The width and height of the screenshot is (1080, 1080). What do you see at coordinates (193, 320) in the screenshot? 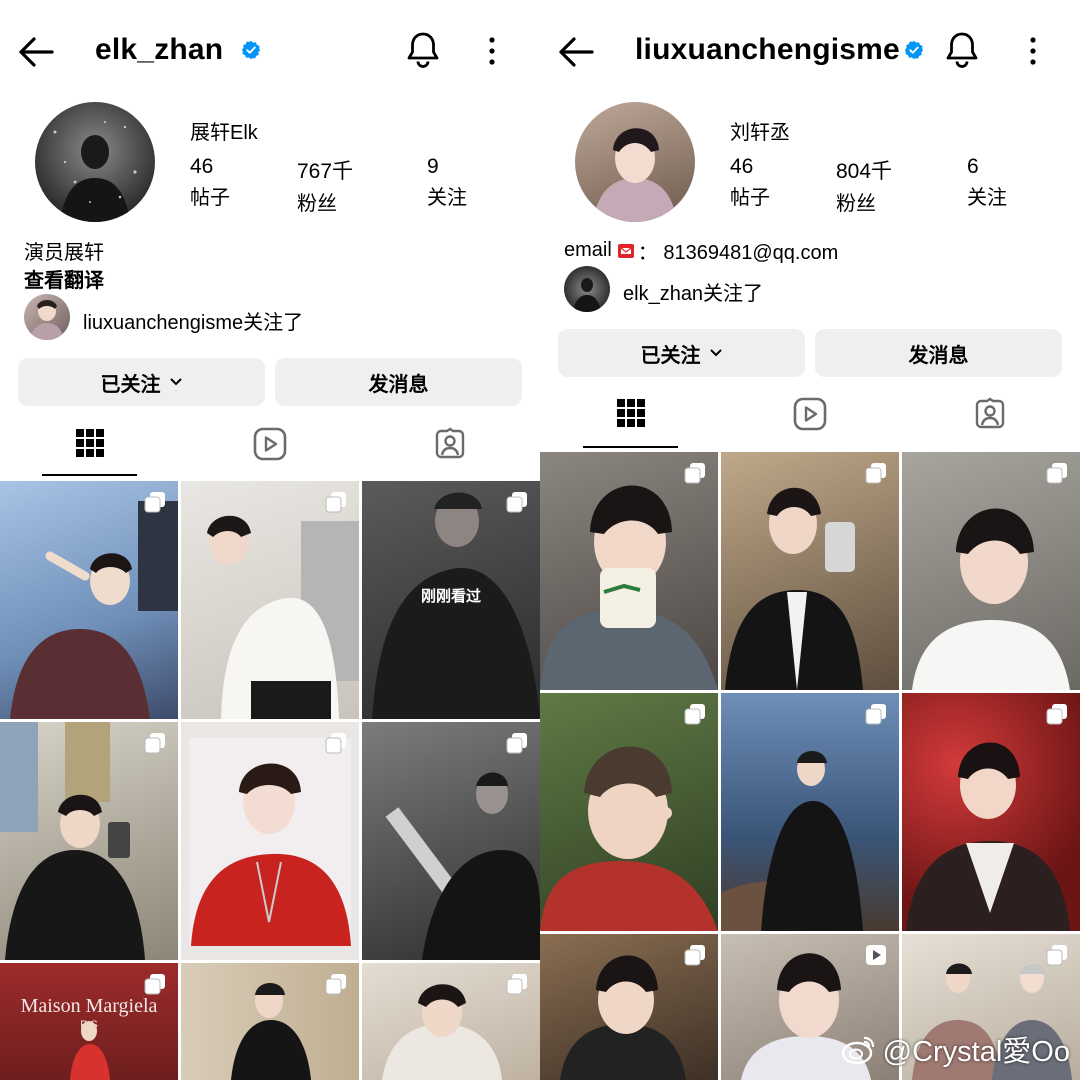
I see `followed-by-text: liuxuanchengisme关注了` at bounding box center [193, 320].